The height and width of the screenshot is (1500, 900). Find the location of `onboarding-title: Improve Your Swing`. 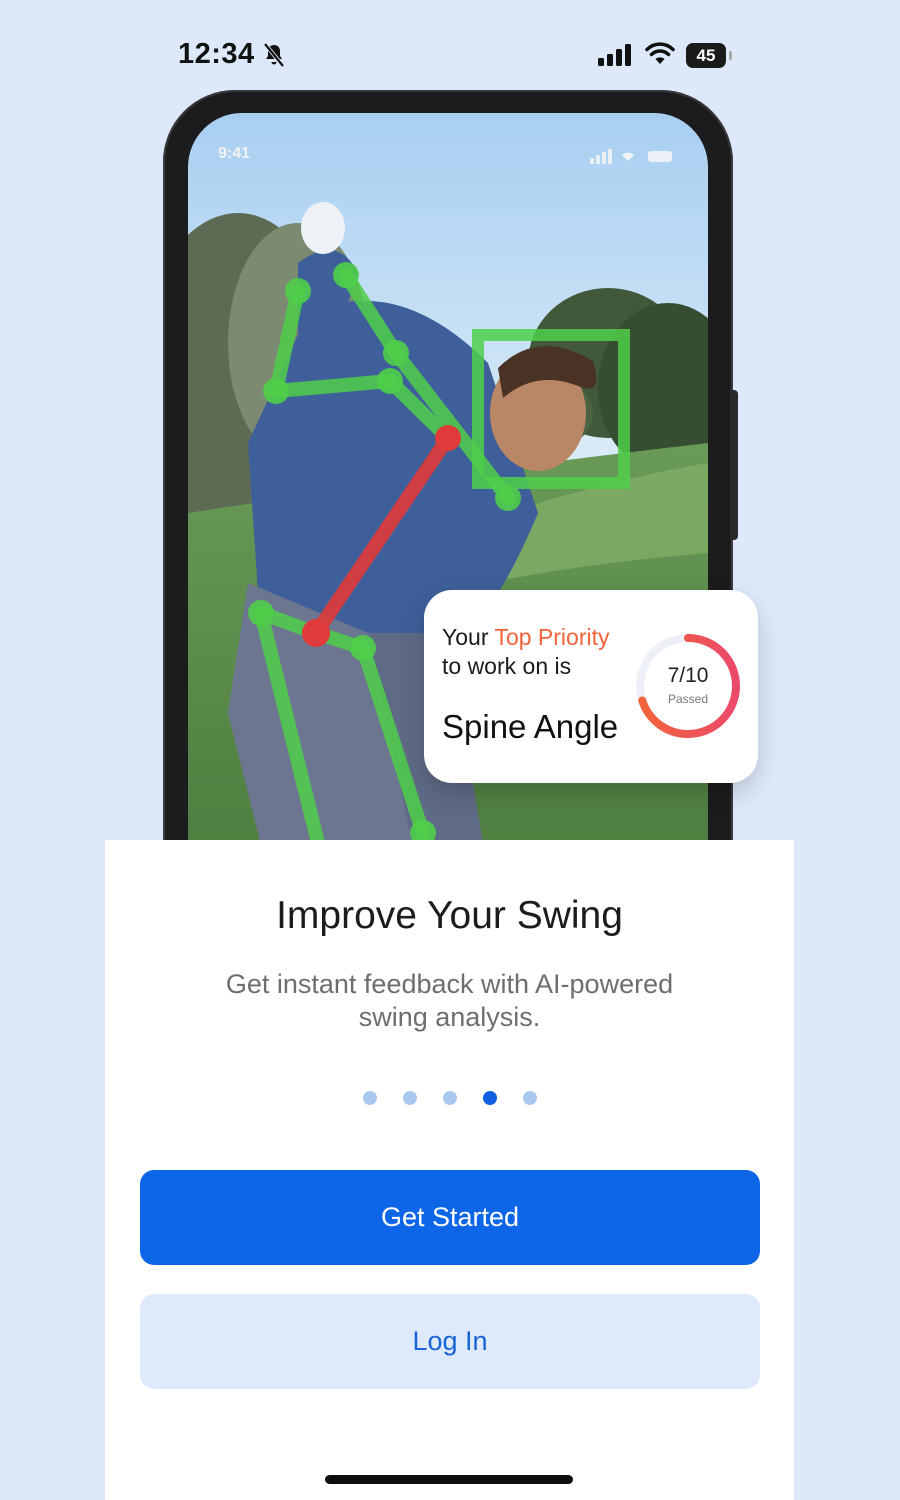

onboarding-title: Improve Your Swing is located at coordinates (449, 915).